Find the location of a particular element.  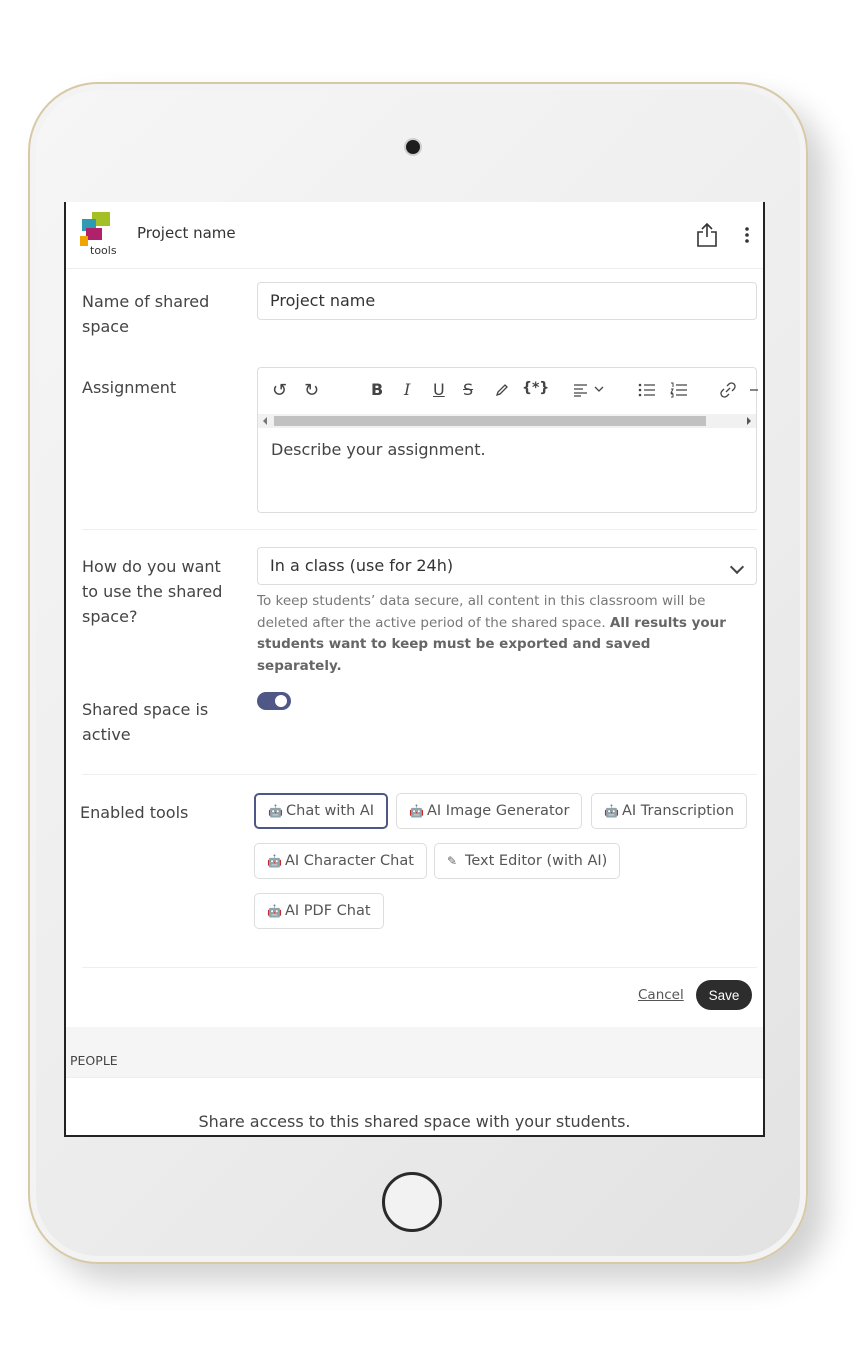

underline-button: U is located at coordinates (439, 389).